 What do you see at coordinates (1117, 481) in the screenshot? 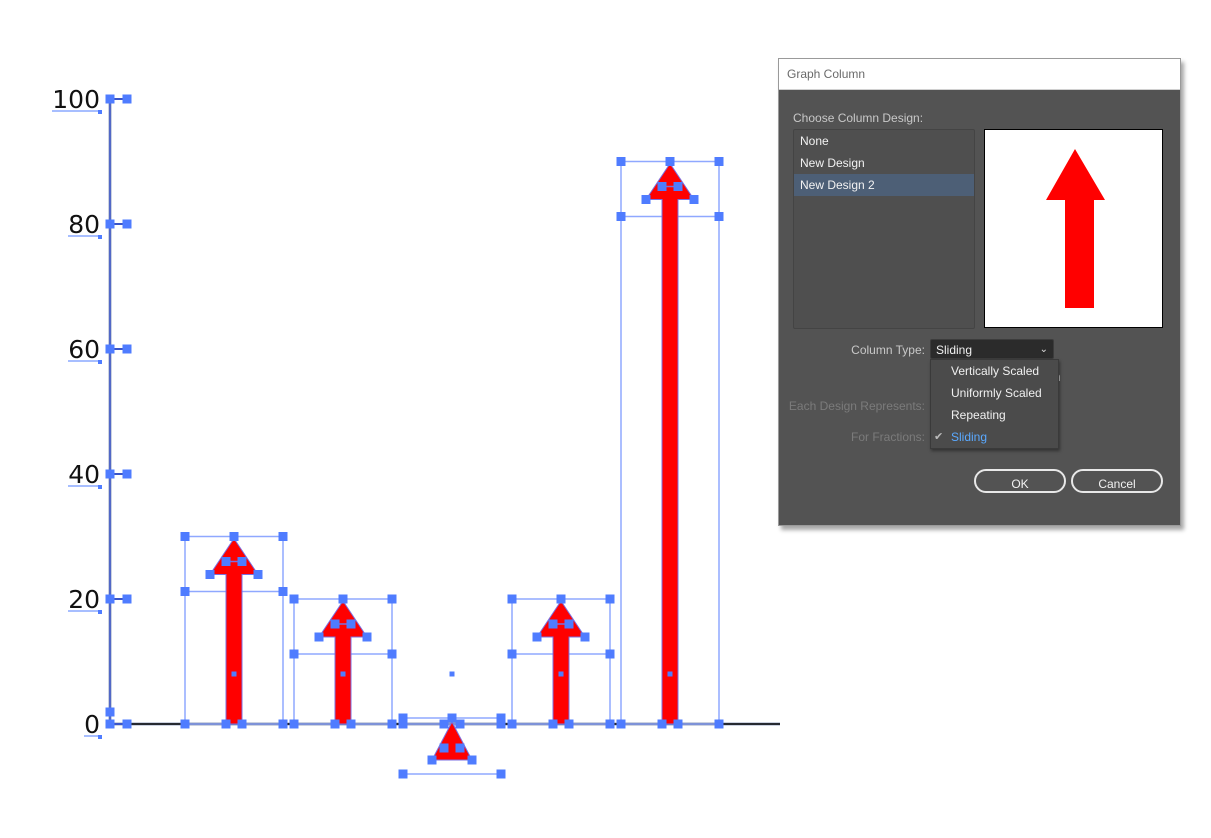
I see `cancel-button: Cancel` at bounding box center [1117, 481].